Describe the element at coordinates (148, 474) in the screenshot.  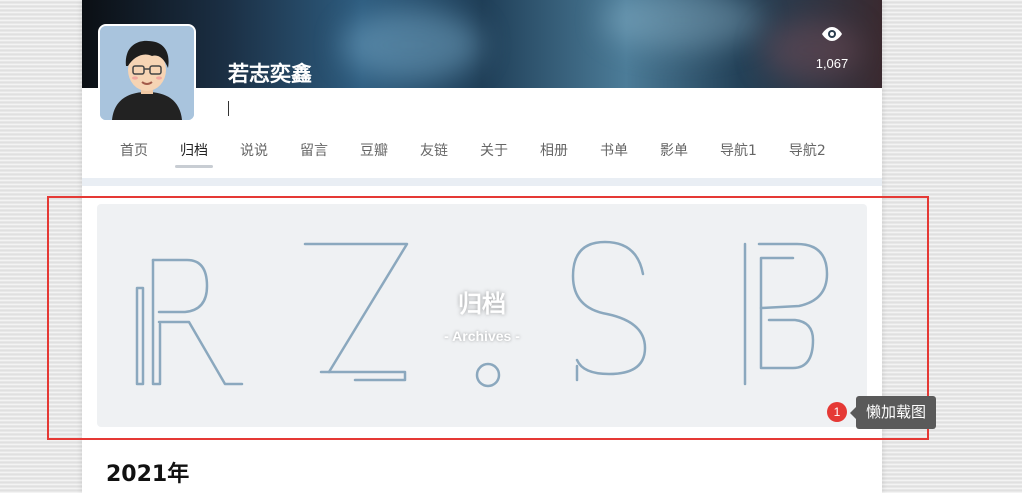
I see `year-heading: 2021年` at that location.